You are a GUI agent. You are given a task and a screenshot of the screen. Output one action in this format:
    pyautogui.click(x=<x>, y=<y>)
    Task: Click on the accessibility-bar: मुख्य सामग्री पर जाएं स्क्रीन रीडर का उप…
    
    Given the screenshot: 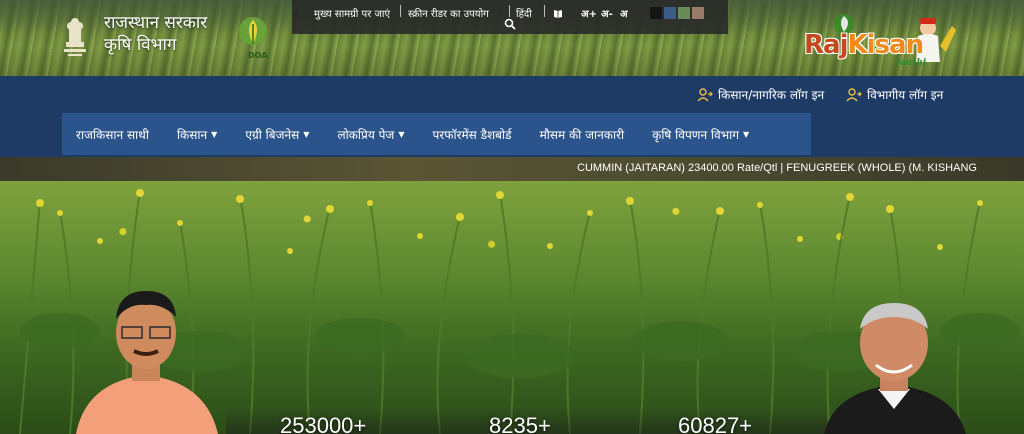 What is the action you would take?
    pyautogui.click(x=510, y=17)
    